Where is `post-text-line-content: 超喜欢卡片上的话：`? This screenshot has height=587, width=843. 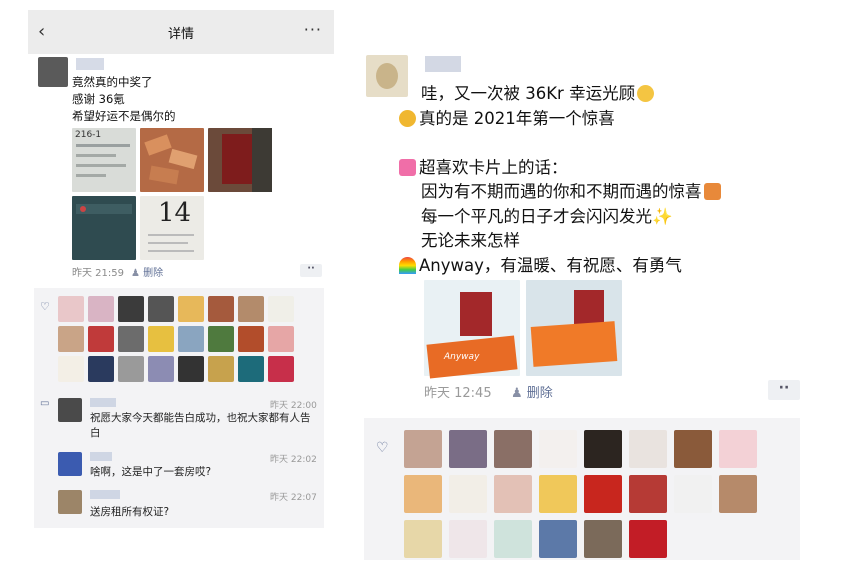 post-text-line-content: 超喜欢卡片上的话： is located at coordinates (493, 167).